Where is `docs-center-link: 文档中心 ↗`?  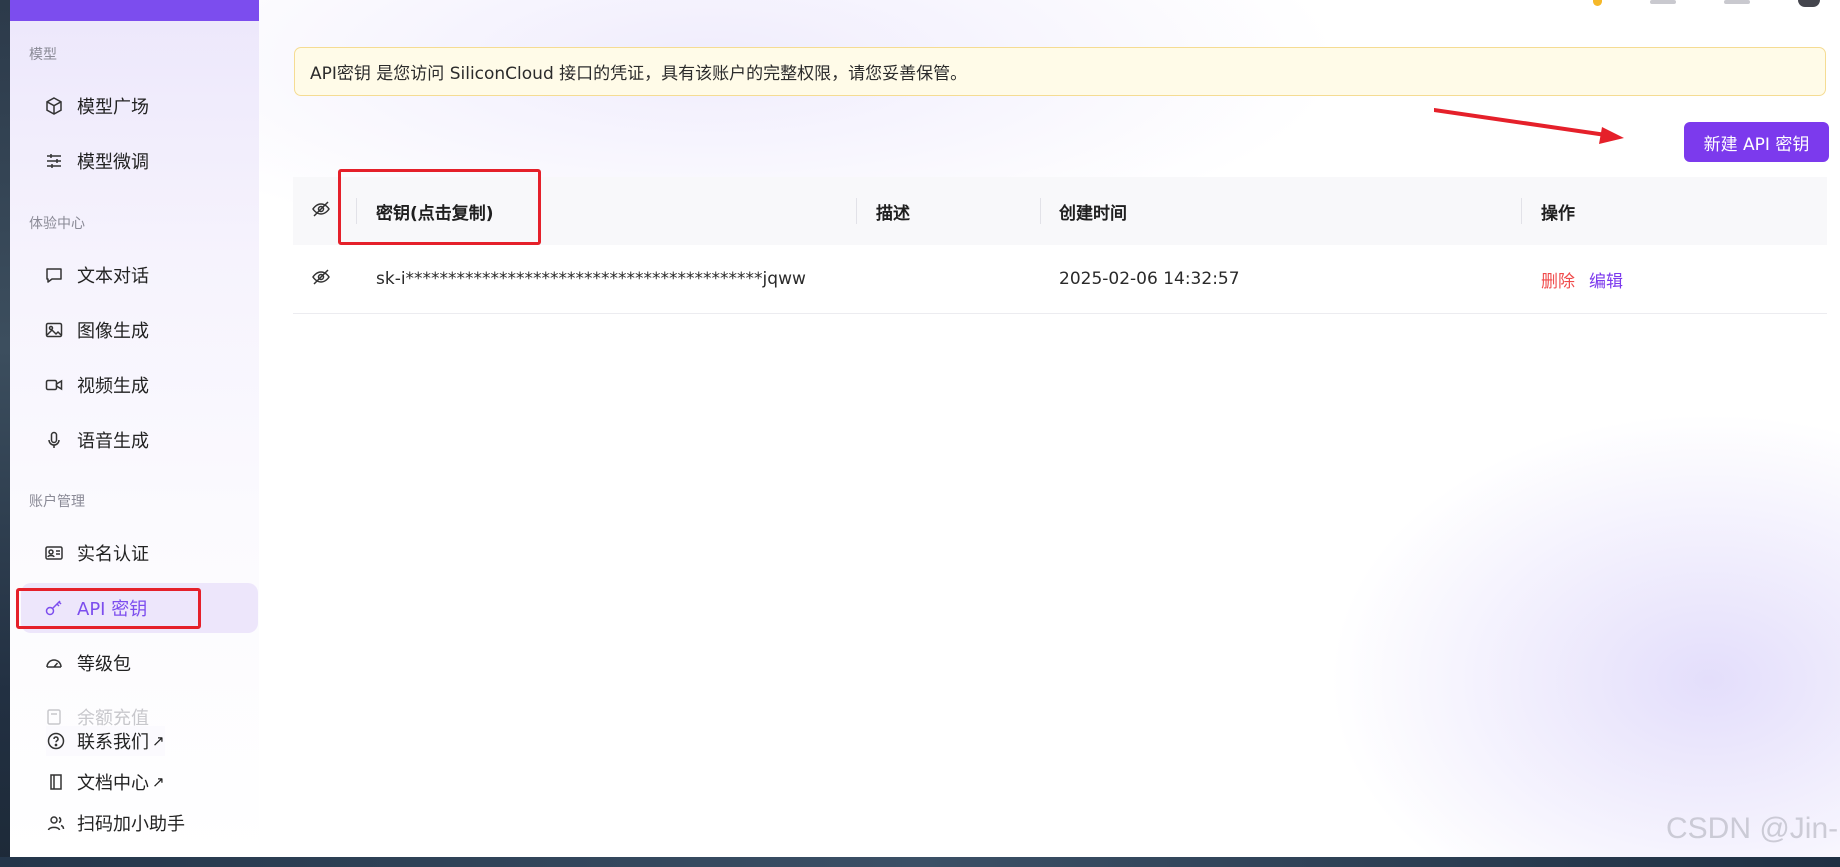
docs-center-link: 文档中心 ↗ is located at coordinates (105, 782).